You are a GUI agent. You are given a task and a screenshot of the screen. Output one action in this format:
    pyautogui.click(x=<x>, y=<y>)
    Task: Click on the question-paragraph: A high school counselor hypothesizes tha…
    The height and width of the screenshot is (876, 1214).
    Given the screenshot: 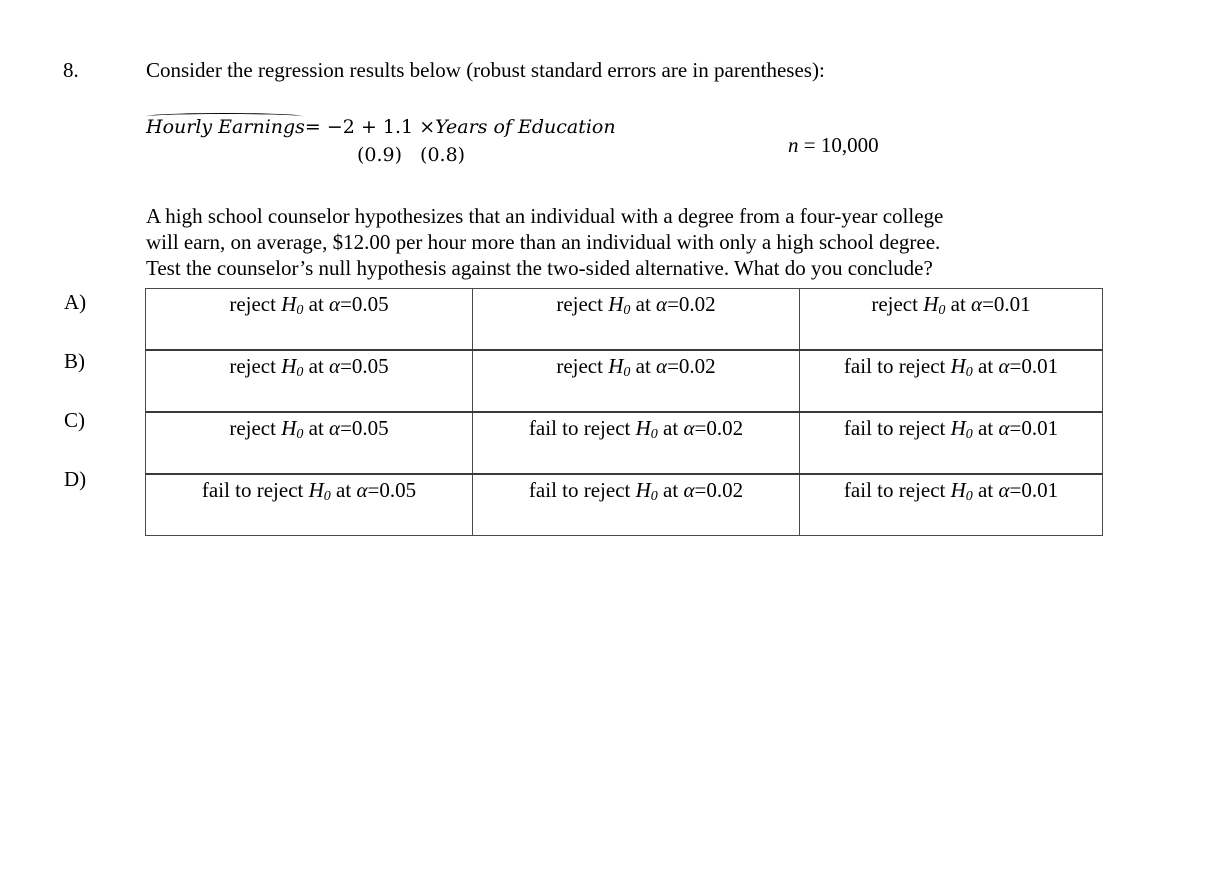 What is the action you would take?
    pyautogui.click(x=626, y=242)
    